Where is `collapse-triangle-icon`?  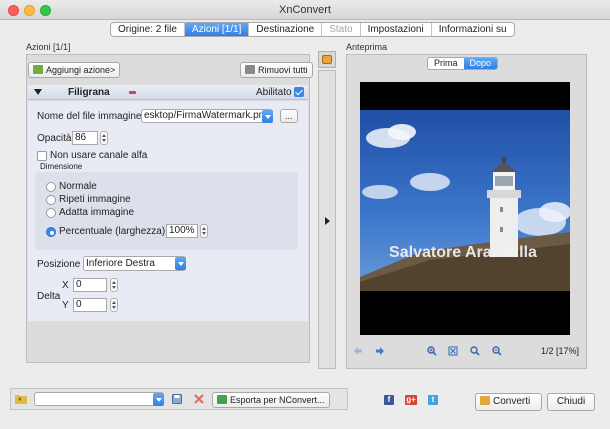
collapse-triangle-icon is located at coordinates (38, 92).